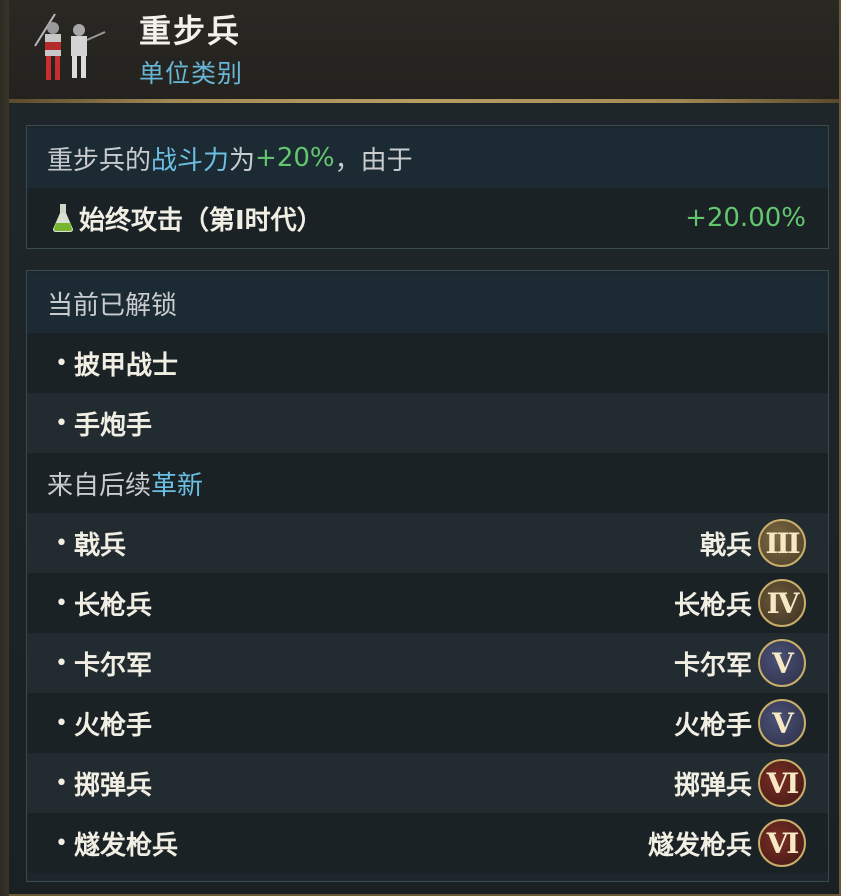 This screenshot has width=841, height=896. I want to click on unlocked-unit-name: 披甲战士, so click(125, 365).